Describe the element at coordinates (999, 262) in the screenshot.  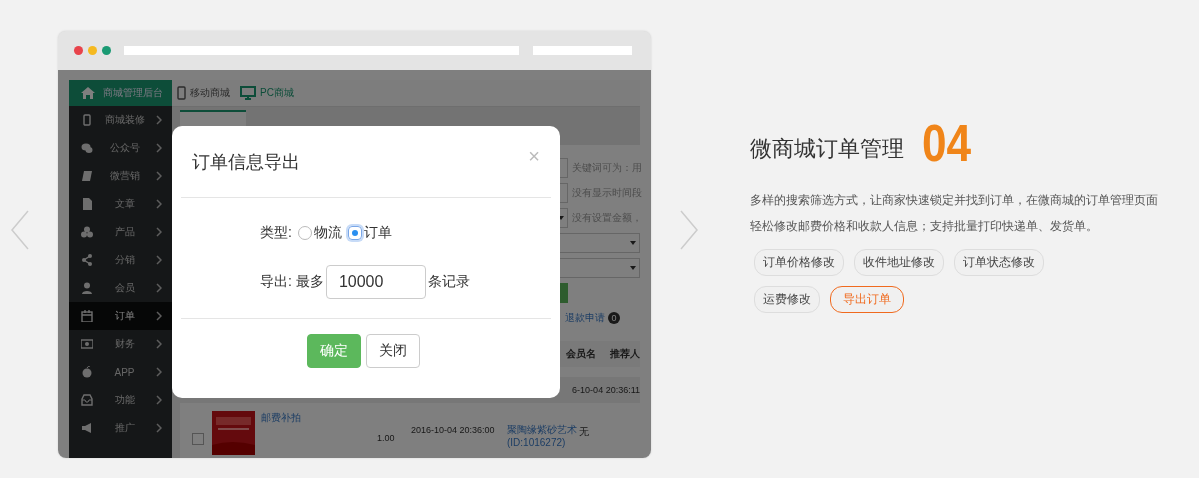
I see `feature-tag: 订单状态修改` at that location.